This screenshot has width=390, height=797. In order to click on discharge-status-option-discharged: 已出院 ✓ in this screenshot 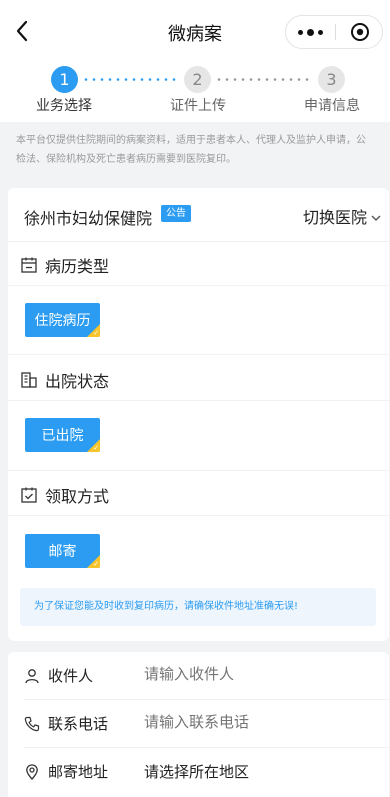, I will do `click(62, 435)`.